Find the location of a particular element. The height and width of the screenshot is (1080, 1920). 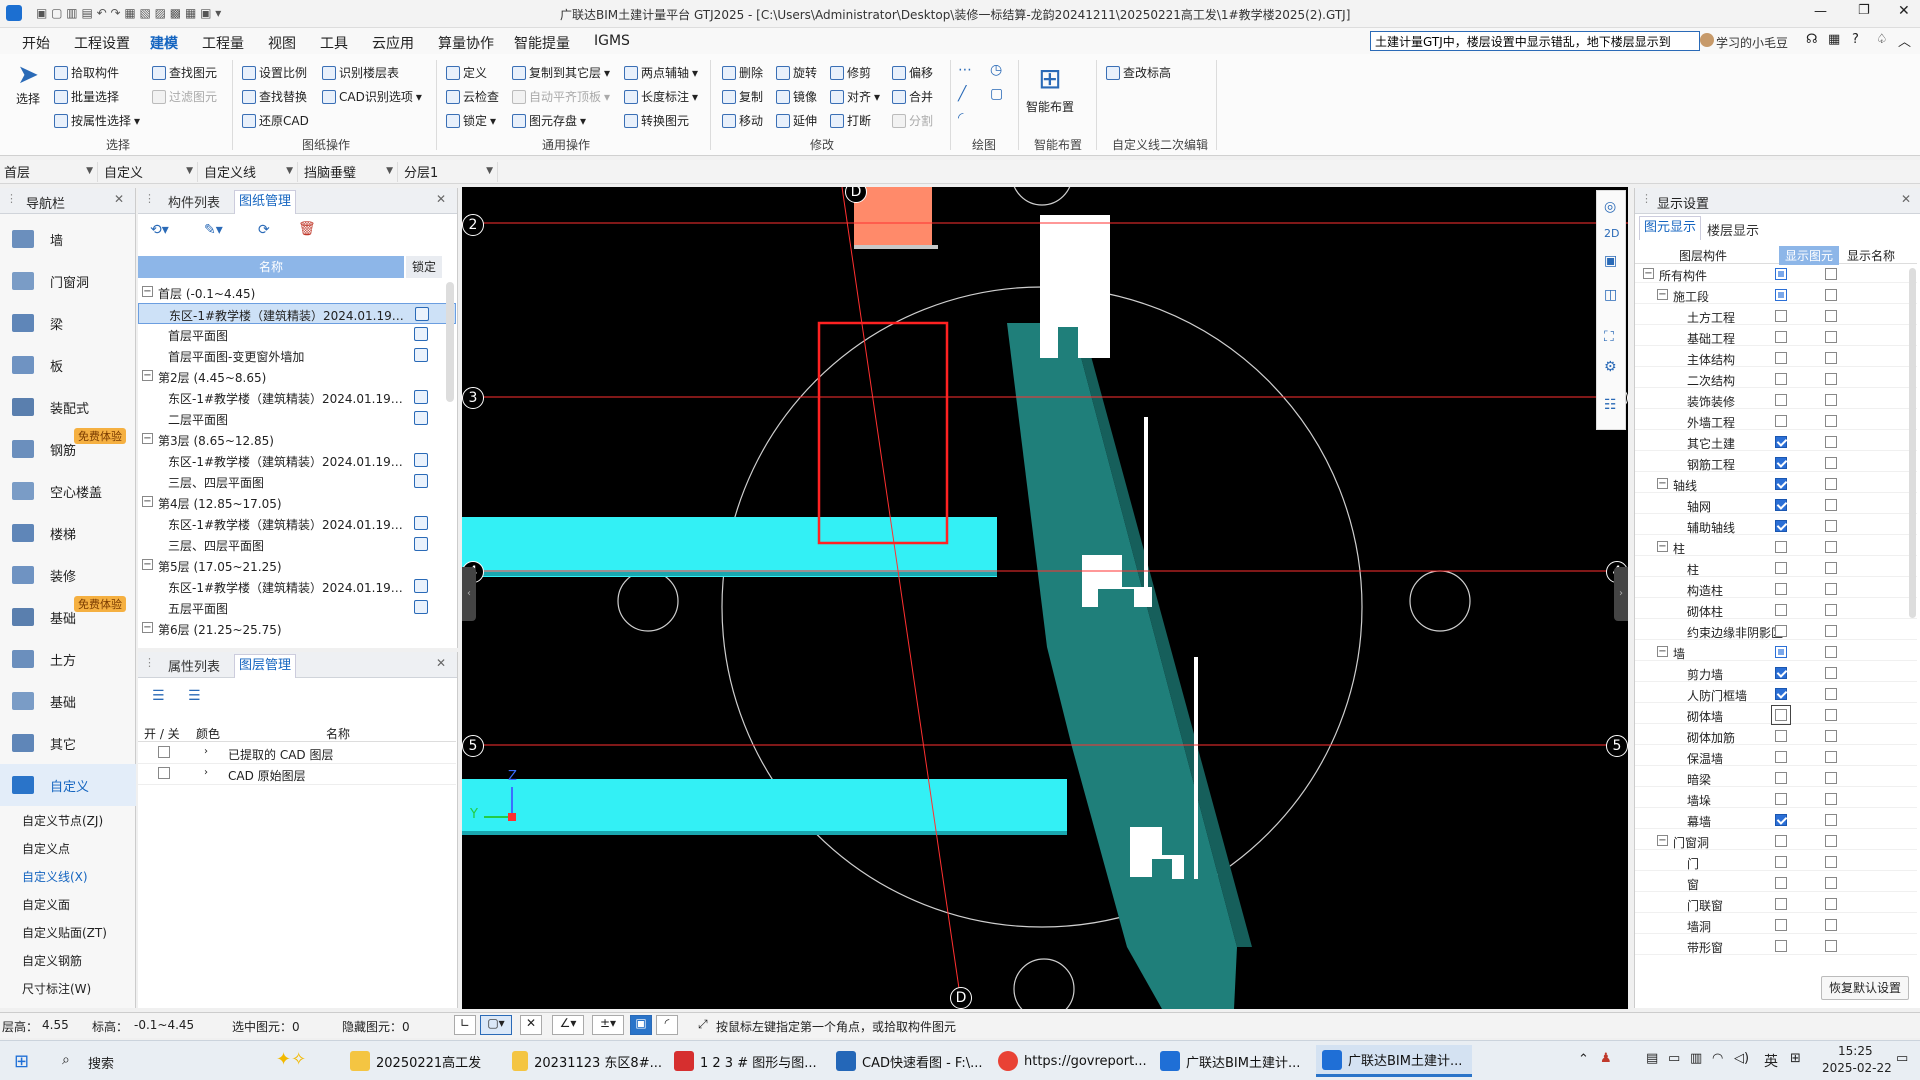

2d-view-icon: 2D is located at coordinates (1611, 233).